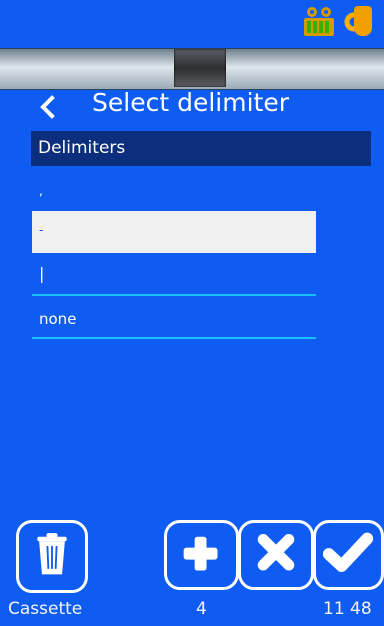 Image resolution: width=384 pixels, height=626 pixels. What do you see at coordinates (319, 21) in the screenshot?
I see `cassette-icon` at bounding box center [319, 21].